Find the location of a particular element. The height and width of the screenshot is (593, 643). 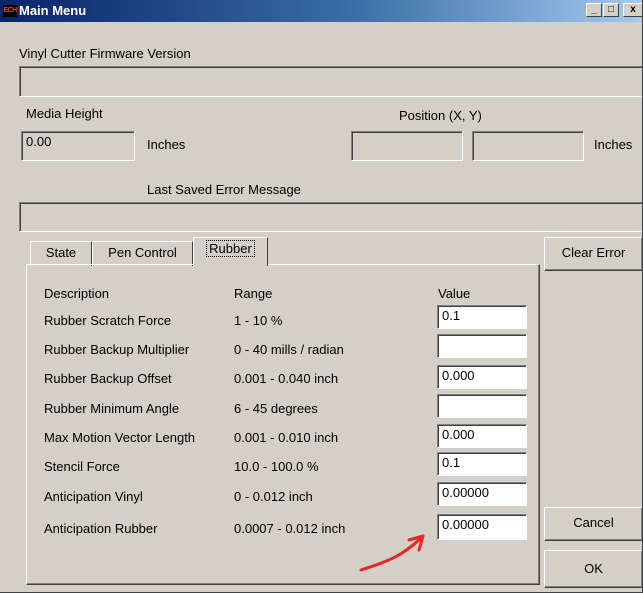

row-range: 0 - 0.012 inch is located at coordinates (273, 496).